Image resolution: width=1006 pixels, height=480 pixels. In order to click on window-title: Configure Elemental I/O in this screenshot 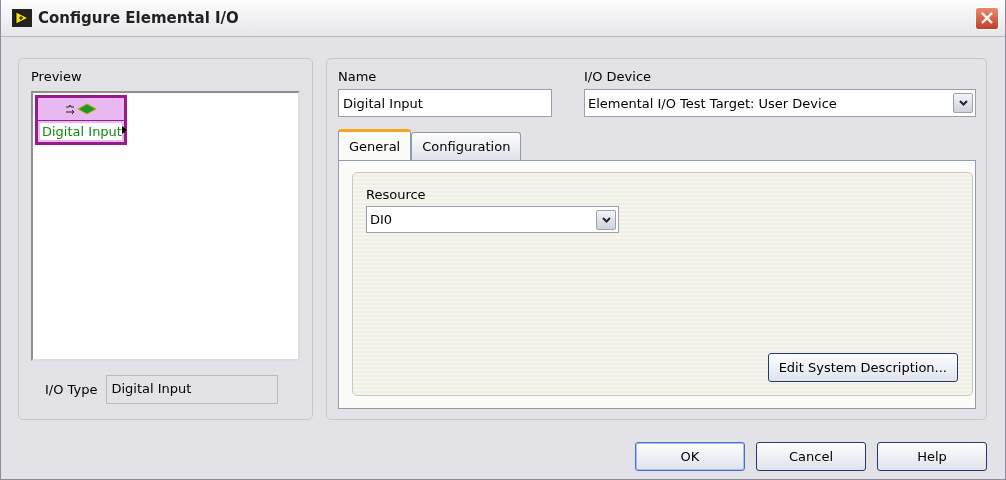, I will do `click(139, 18)`.